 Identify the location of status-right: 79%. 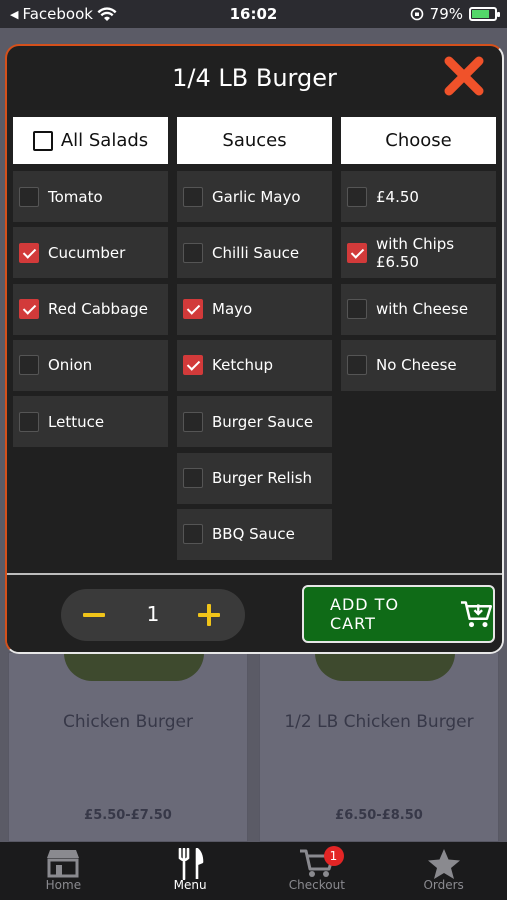
(455, 14).